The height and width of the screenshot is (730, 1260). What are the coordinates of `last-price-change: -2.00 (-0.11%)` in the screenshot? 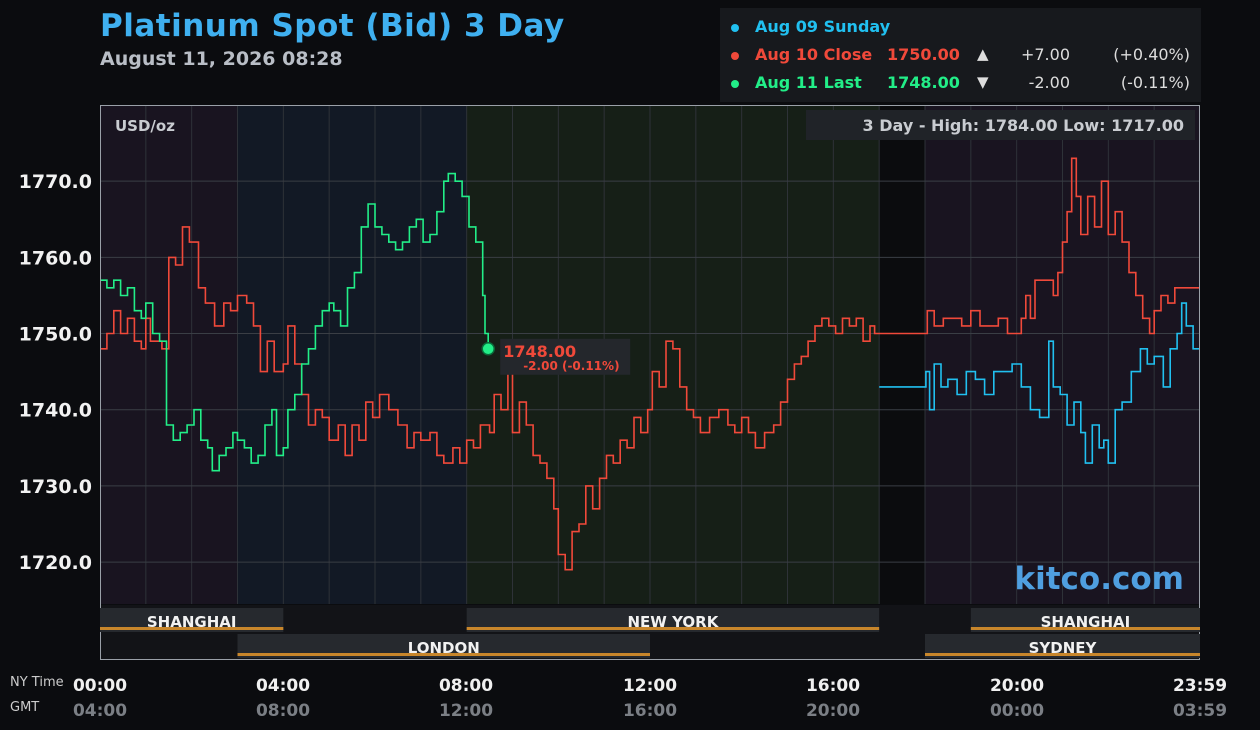 It's located at (571, 366).